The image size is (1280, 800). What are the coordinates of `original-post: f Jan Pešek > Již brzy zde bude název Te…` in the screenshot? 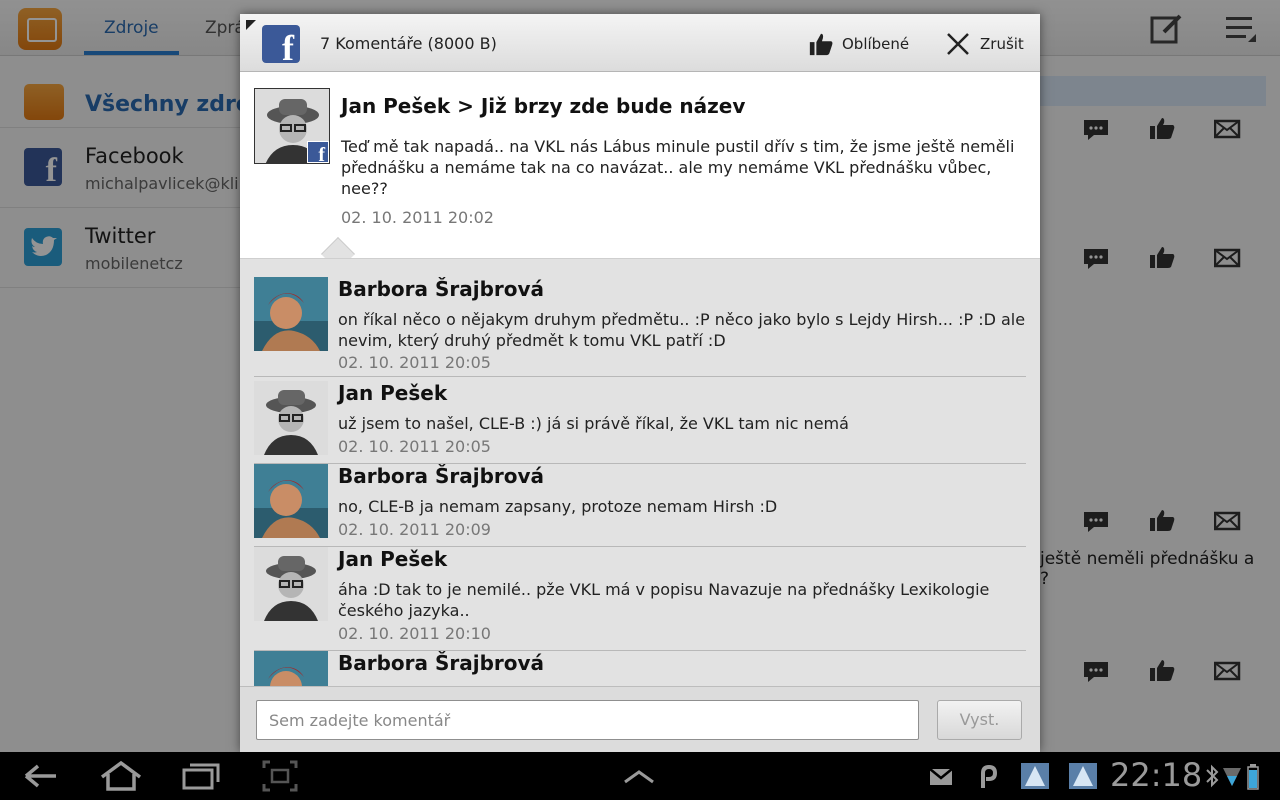 It's located at (640, 165).